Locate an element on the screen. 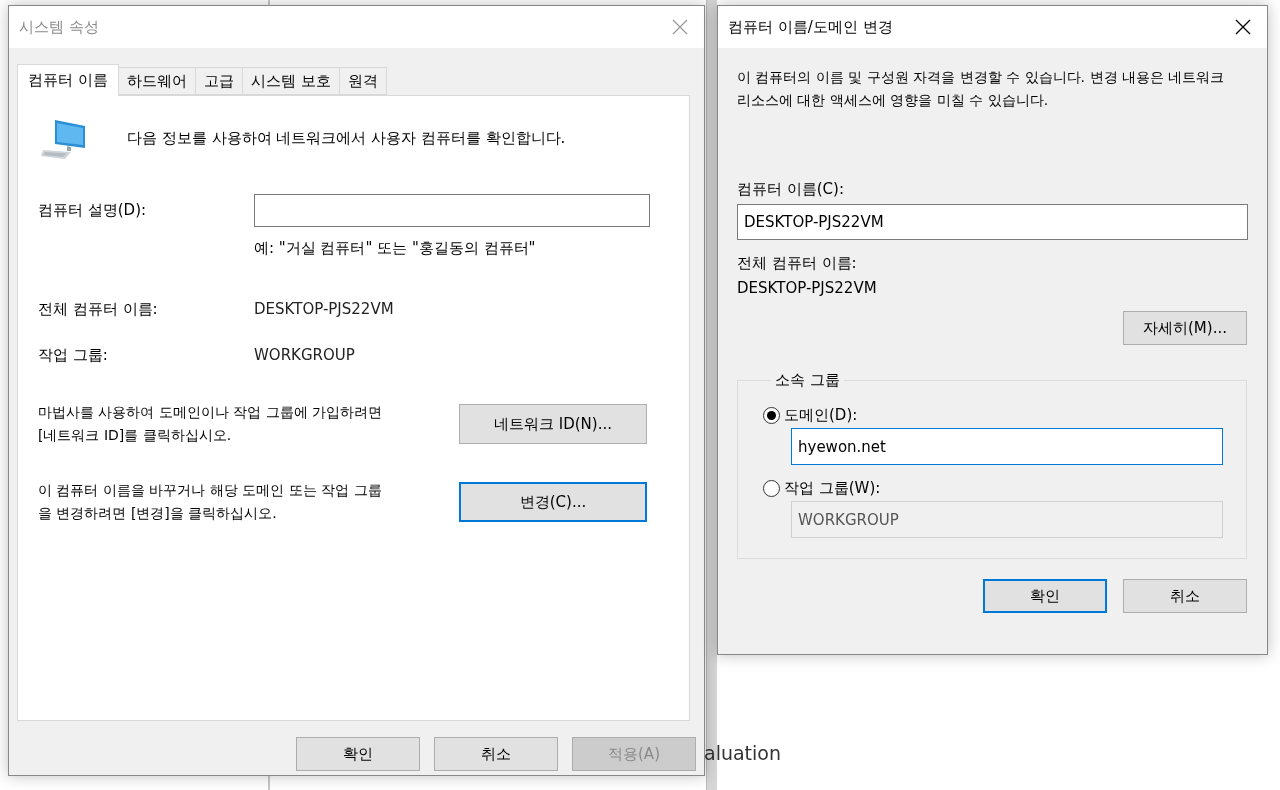 The image size is (1280, 790). info-value: WORKGROUP is located at coordinates (304, 355).